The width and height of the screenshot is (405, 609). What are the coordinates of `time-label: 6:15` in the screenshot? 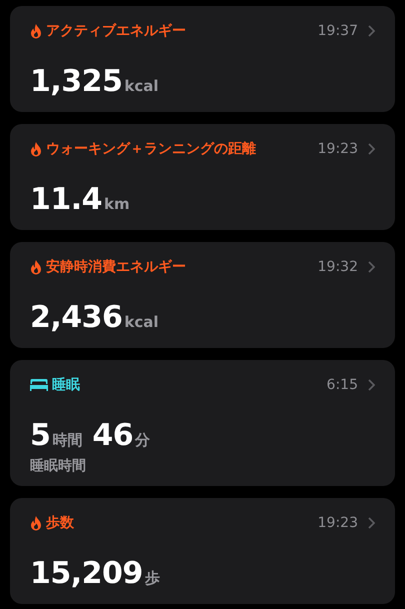 It's located at (342, 385).